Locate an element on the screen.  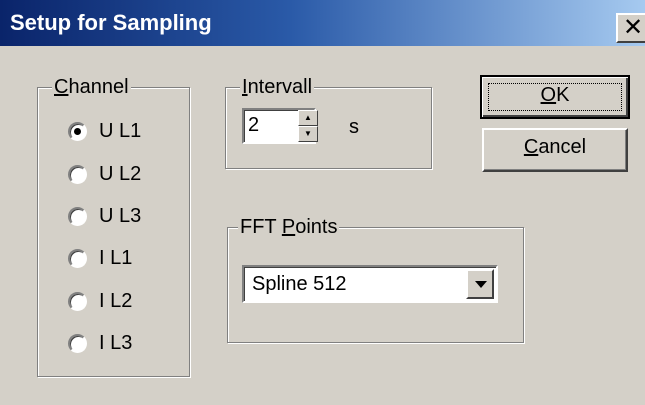
ok-label-mnemonic: O is located at coordinates (548, 95).